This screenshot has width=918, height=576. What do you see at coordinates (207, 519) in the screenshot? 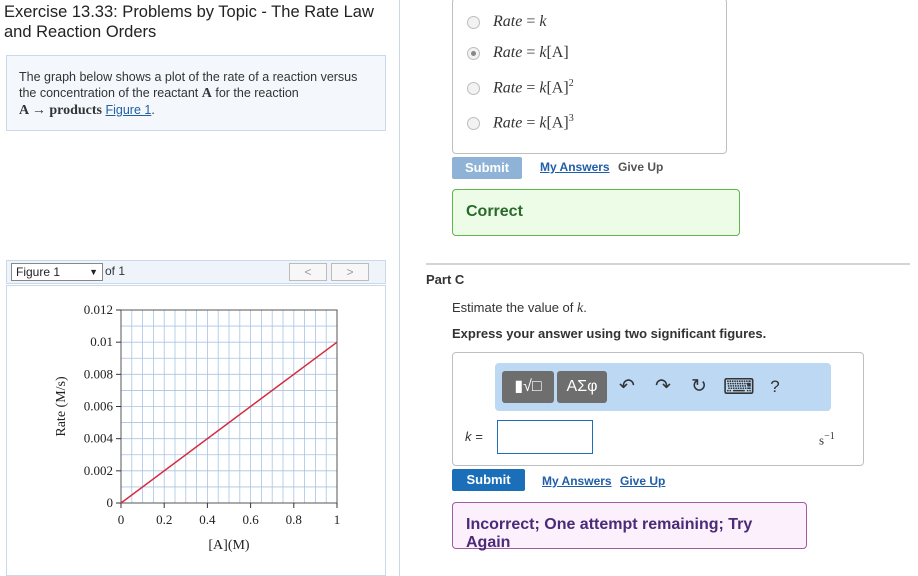
I see `x-tick-label: 0.4` at bounding box center [207, 519].